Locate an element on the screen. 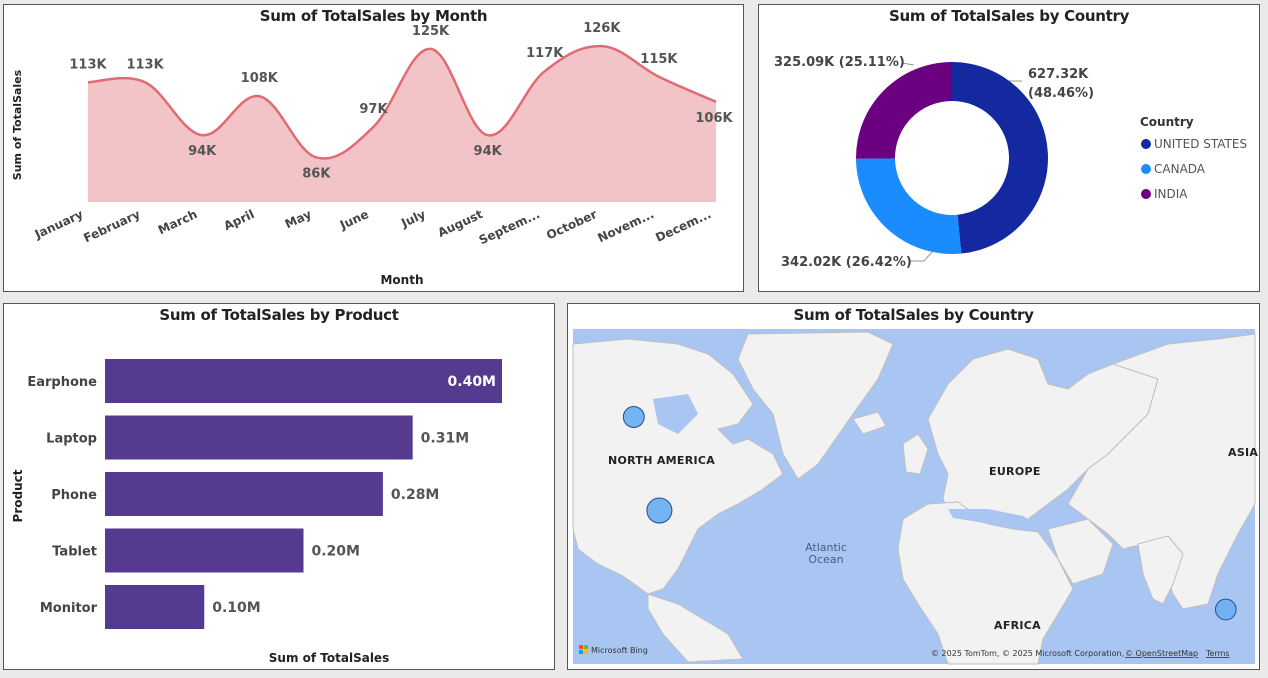 Image resolution: width=1268 pixels, height=678 pixels. month-x-tick-label: March is located at coordinates (178, 222).